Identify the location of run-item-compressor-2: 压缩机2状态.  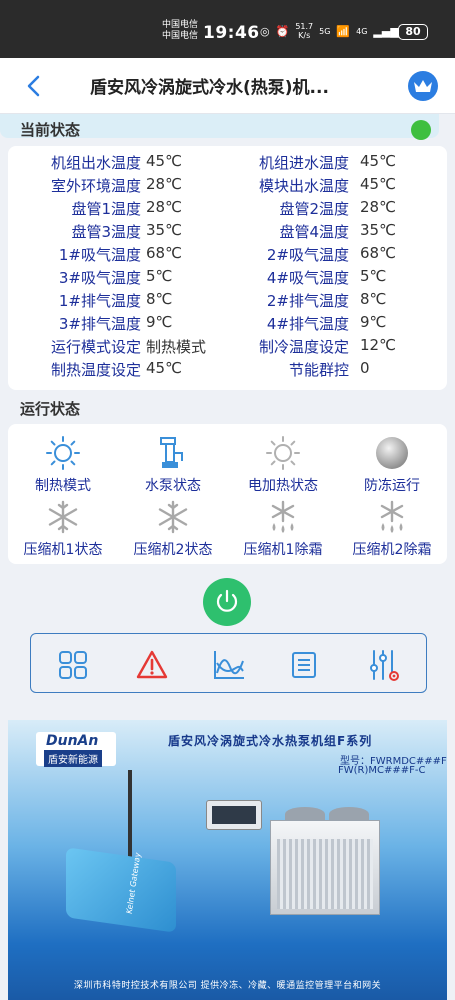
(173, 528).